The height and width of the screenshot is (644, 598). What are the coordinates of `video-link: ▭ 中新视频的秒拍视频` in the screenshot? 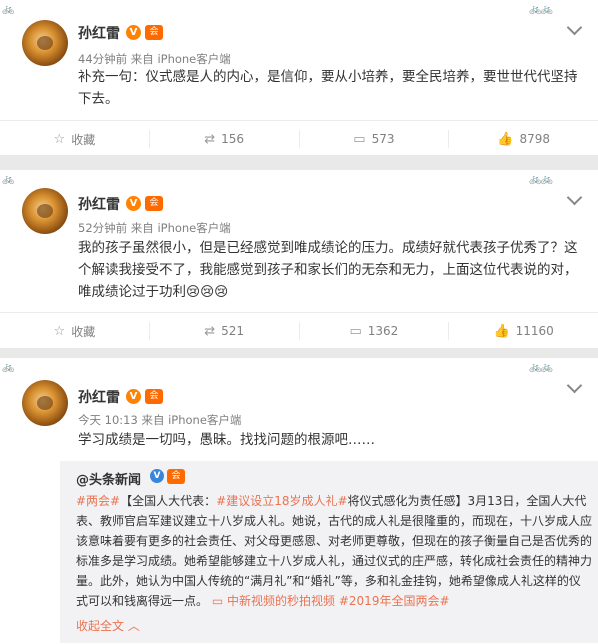 It's located at (273, 601).